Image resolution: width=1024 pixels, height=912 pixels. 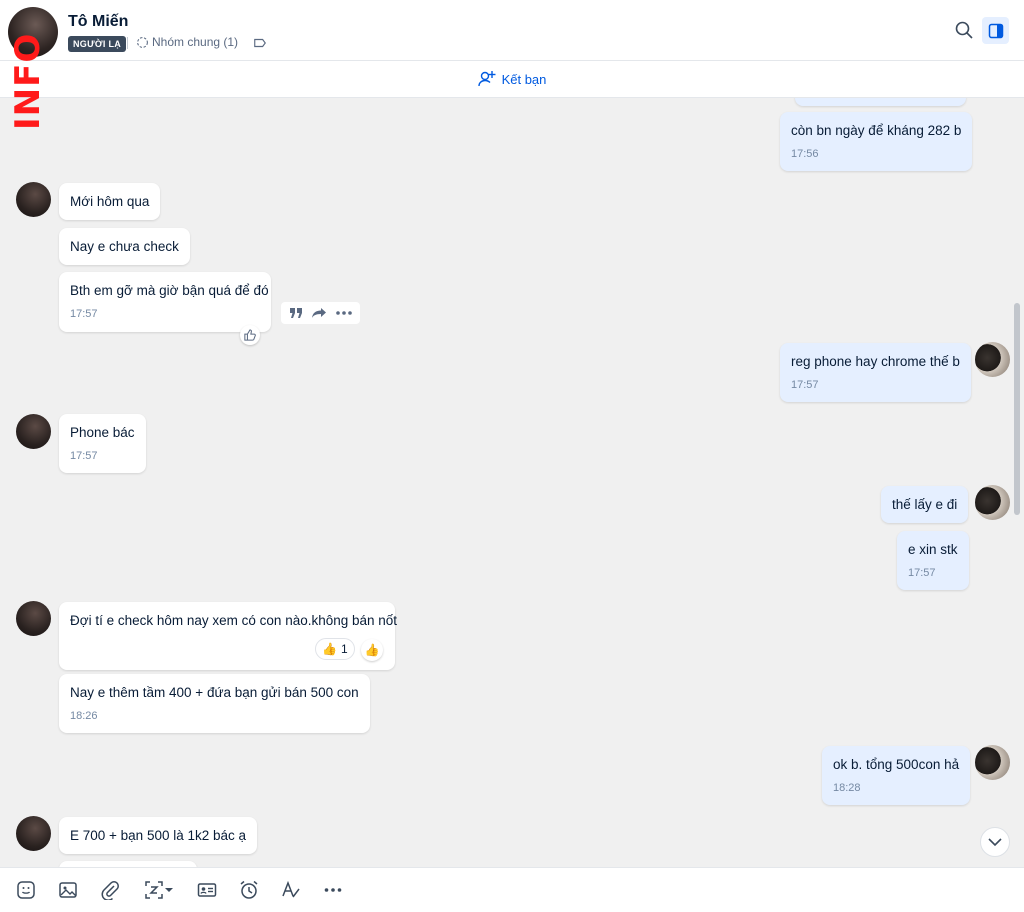 I want to click on composer-toolbar, so click(x=512, y=889).